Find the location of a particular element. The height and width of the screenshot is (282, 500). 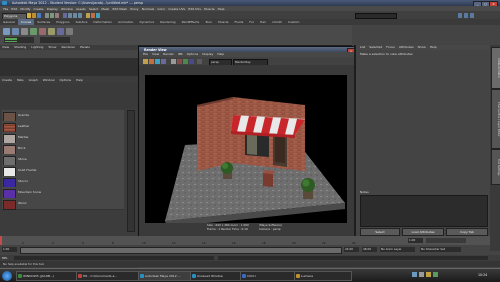

taskbar-item: WINDOWS (JACOB...) is located at coordinates (48, 276).